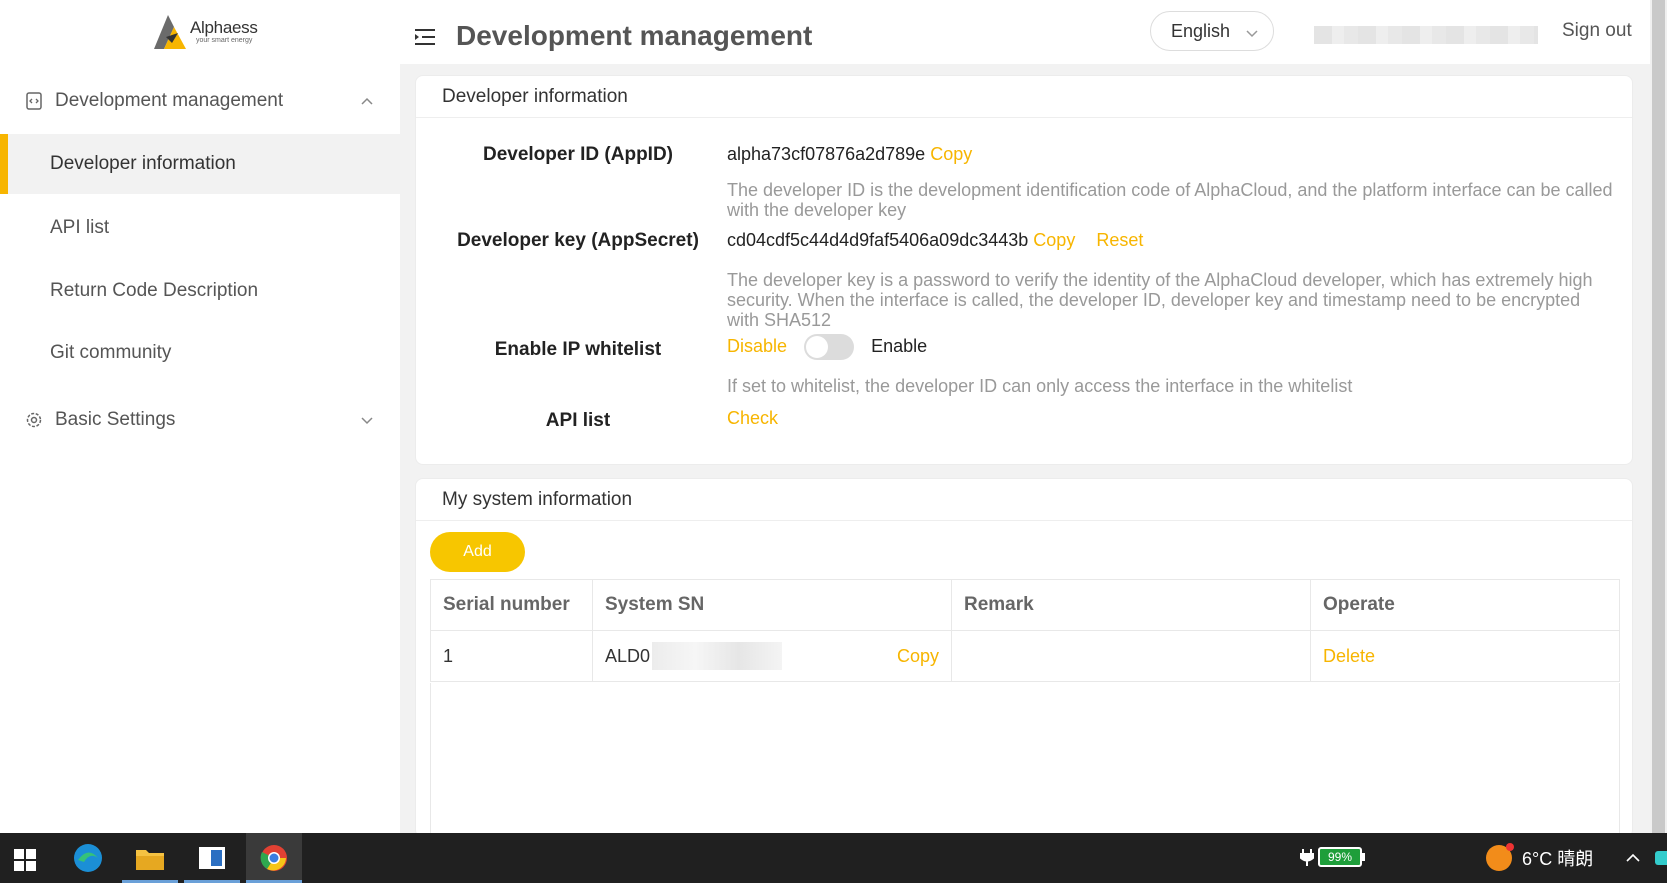 This screenshot has height=883, width=1667. I want to click on whitelist-enable-label: Enable, so click(899, 346).